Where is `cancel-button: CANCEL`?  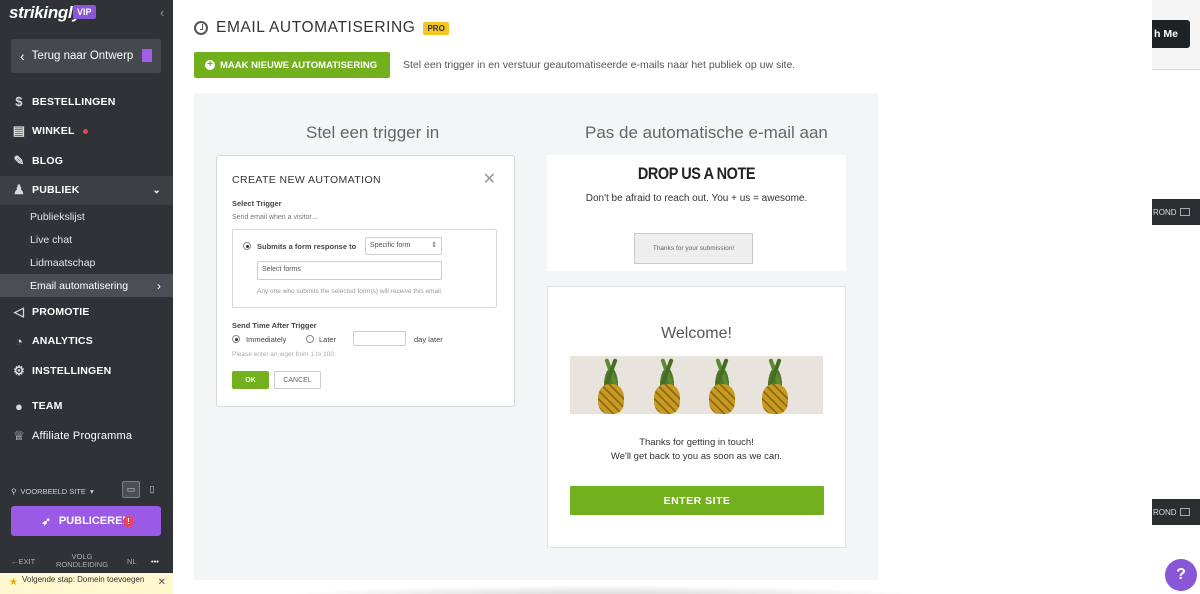 cancel-button: CANCEL is located at coordinates (297, 380).